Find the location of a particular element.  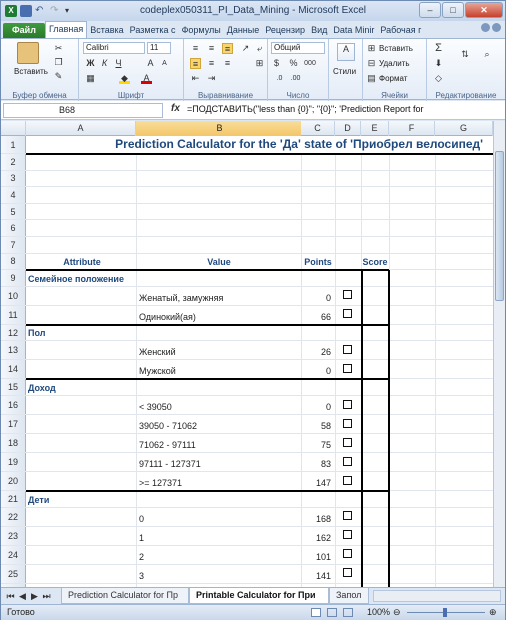

row-header: 25 is located at coordinates (13, 573).